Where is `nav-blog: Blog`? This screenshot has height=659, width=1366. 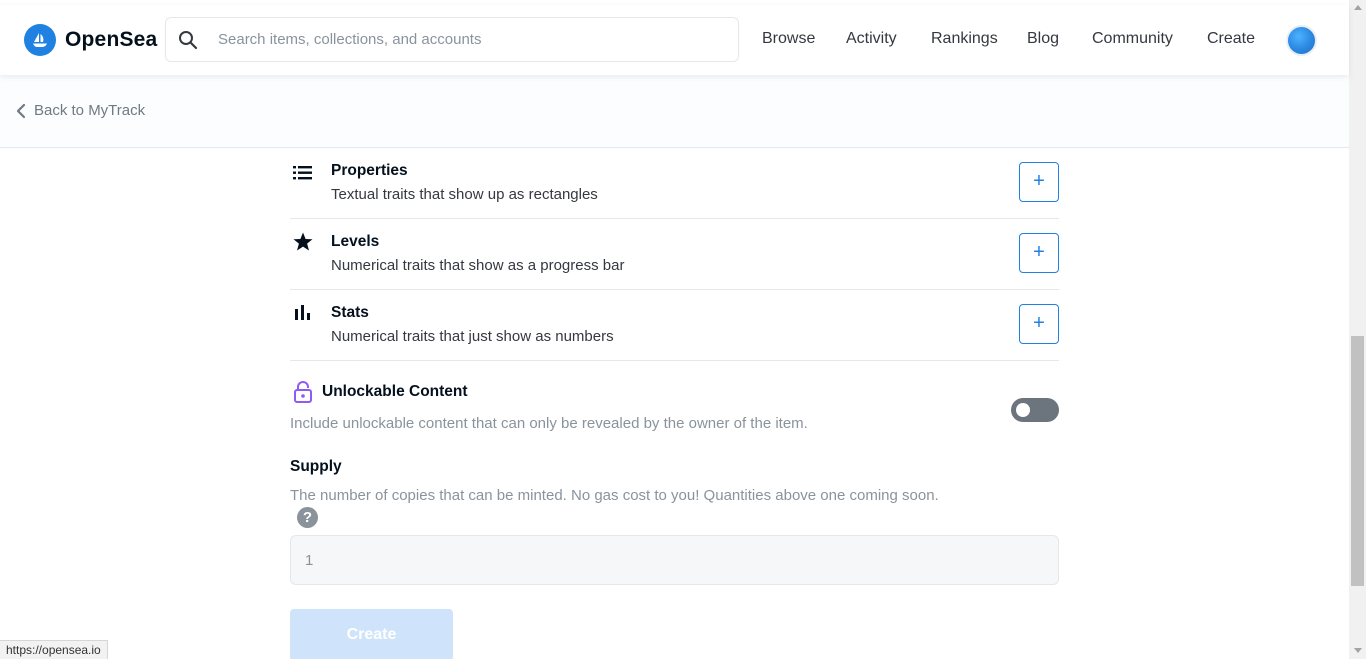 nav-blog: Blog is located at coordinates (1043, 39).